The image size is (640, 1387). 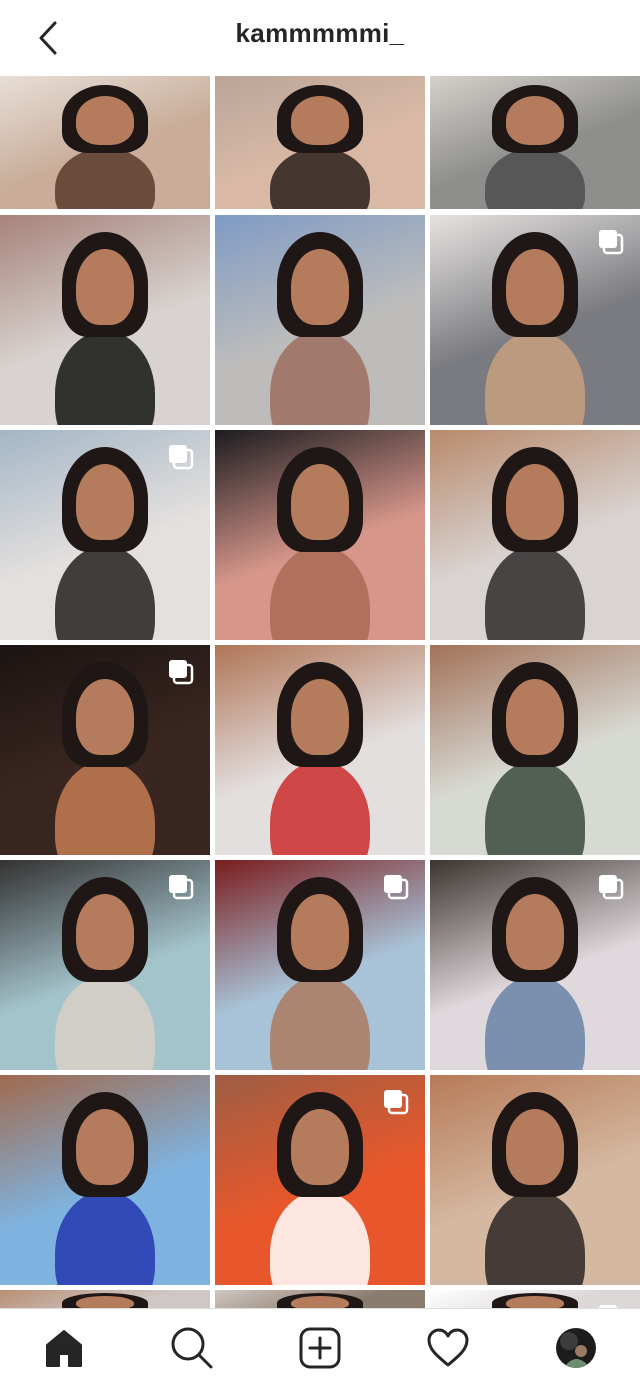 I want to click on bottom-tab-bar, so click(x=320, y=1347).